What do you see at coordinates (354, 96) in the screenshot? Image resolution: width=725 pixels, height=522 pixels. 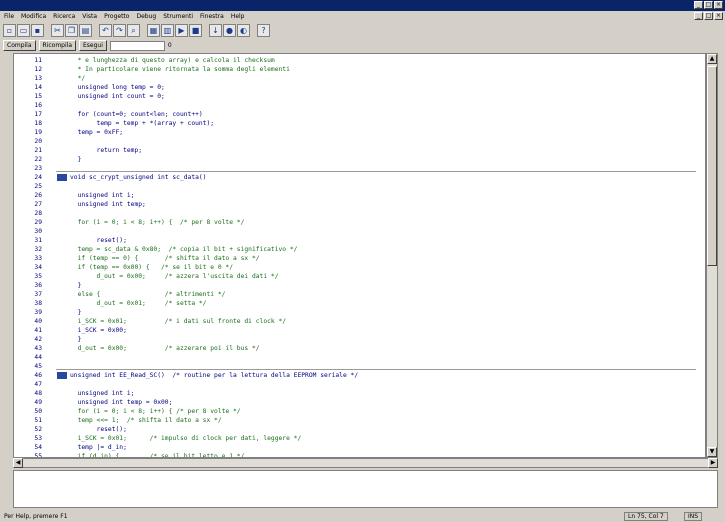 I see `code-line: 15 unsigned int count = 0;` at bounding box center [354, 96].